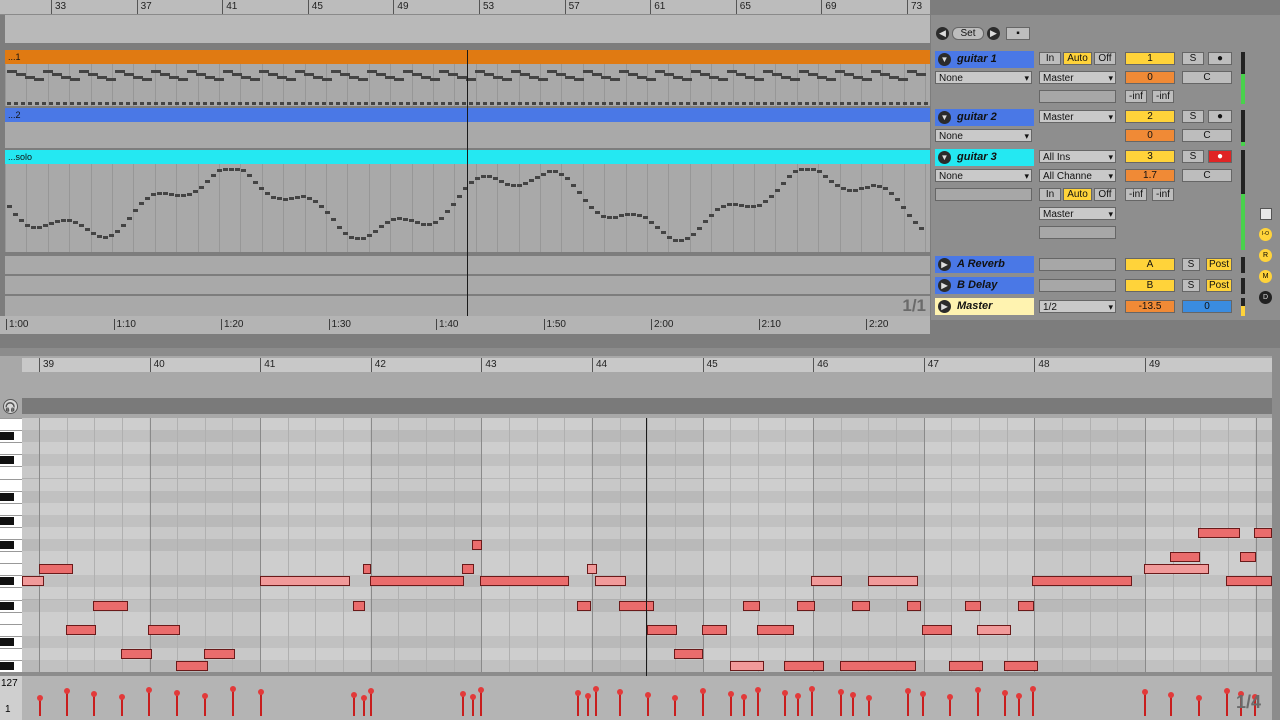 Image resolution: width=1280 pixels, height=720 pixels. Describe the element at coordinates (465, 7) in the screenshot. I see `arrangement-bar-ruler: 33 37 41 45 49 53 57 61 65 69 73` at that location.